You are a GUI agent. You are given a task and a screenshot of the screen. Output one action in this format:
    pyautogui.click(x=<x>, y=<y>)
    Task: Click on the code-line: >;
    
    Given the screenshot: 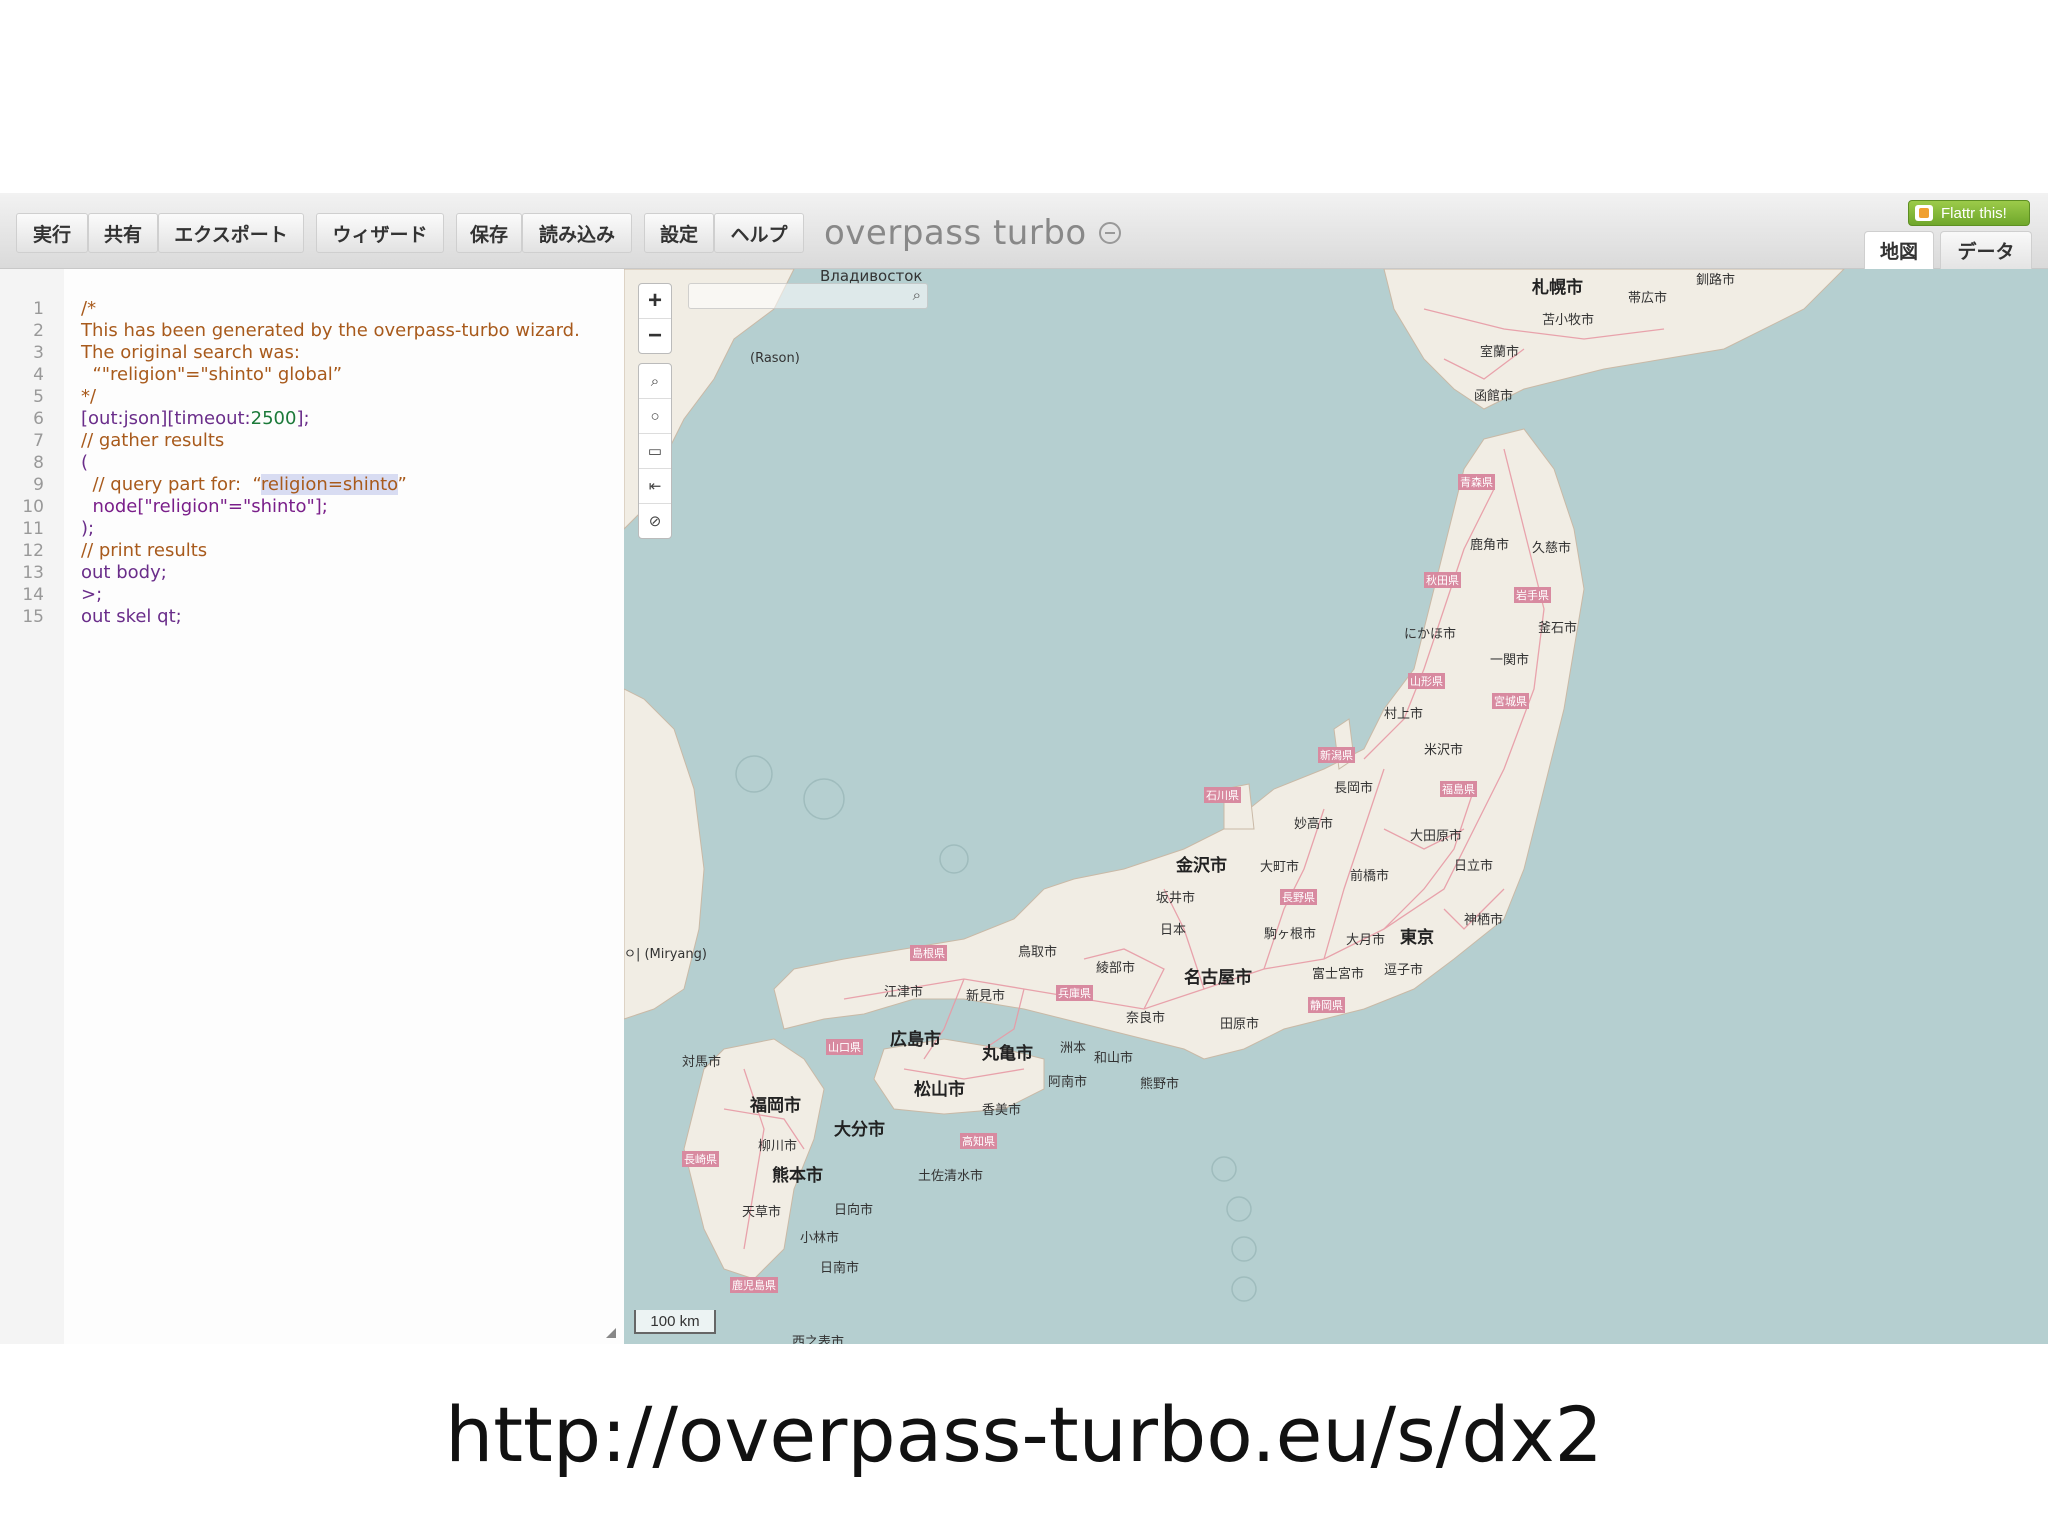 What is the action you would take?
    pyautogui.click(x=92, y=594)
    